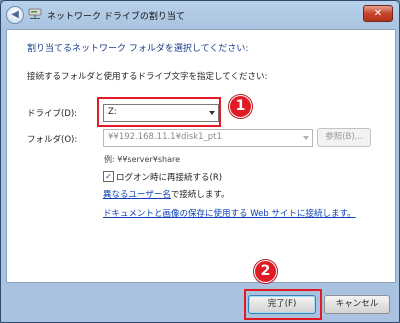 This screenshot has height=323, width=400. What do you see at coordinates (137, 195) in the screenshot?
I see `other-user-link: 異なるユーザー名` at bounding box center [137, 195].